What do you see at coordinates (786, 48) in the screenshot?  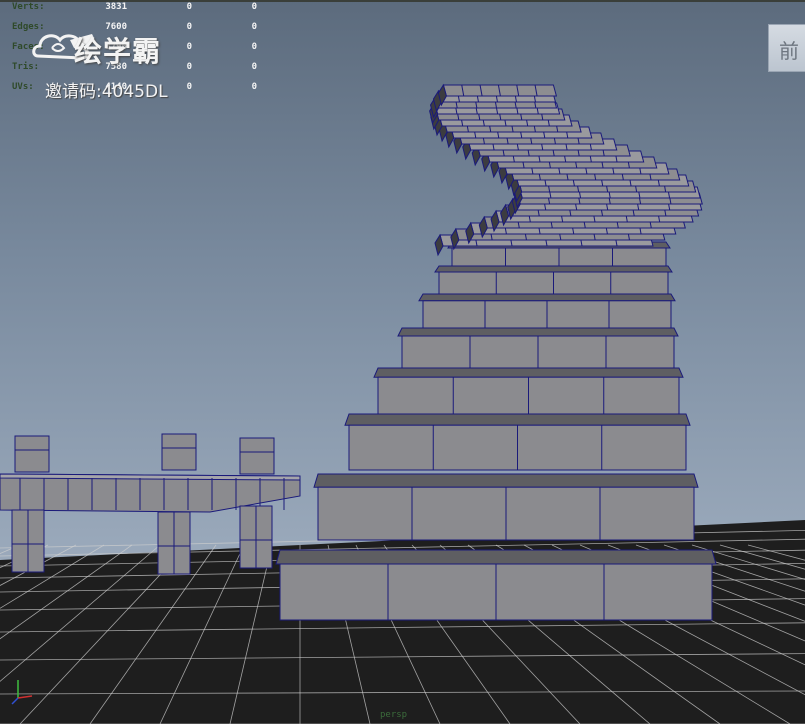 I see `viewcube-front-face: 前` at bounding box center [786, 48].